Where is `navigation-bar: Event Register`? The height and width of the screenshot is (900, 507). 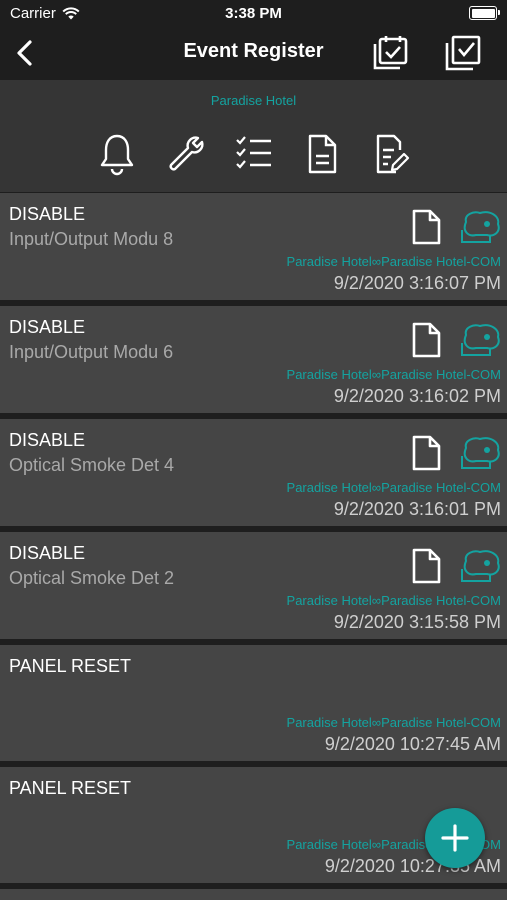
navigation-bar: Event Register is located at coordinates (253, 54).